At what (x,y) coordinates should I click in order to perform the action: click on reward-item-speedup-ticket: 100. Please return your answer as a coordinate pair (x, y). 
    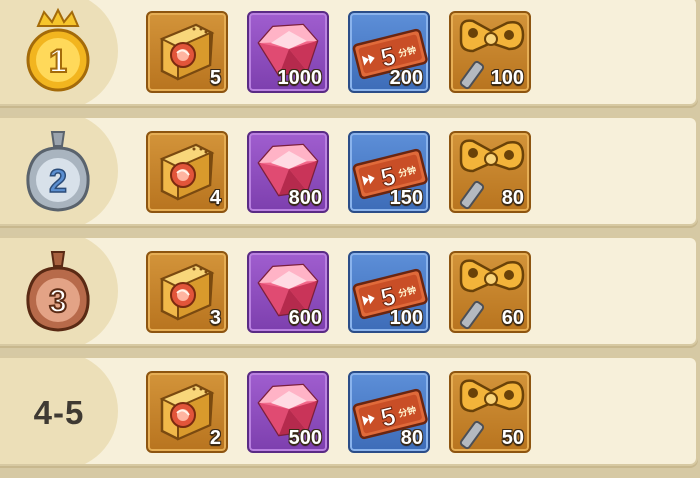
    Looking at the image, I should click on (389, 292).